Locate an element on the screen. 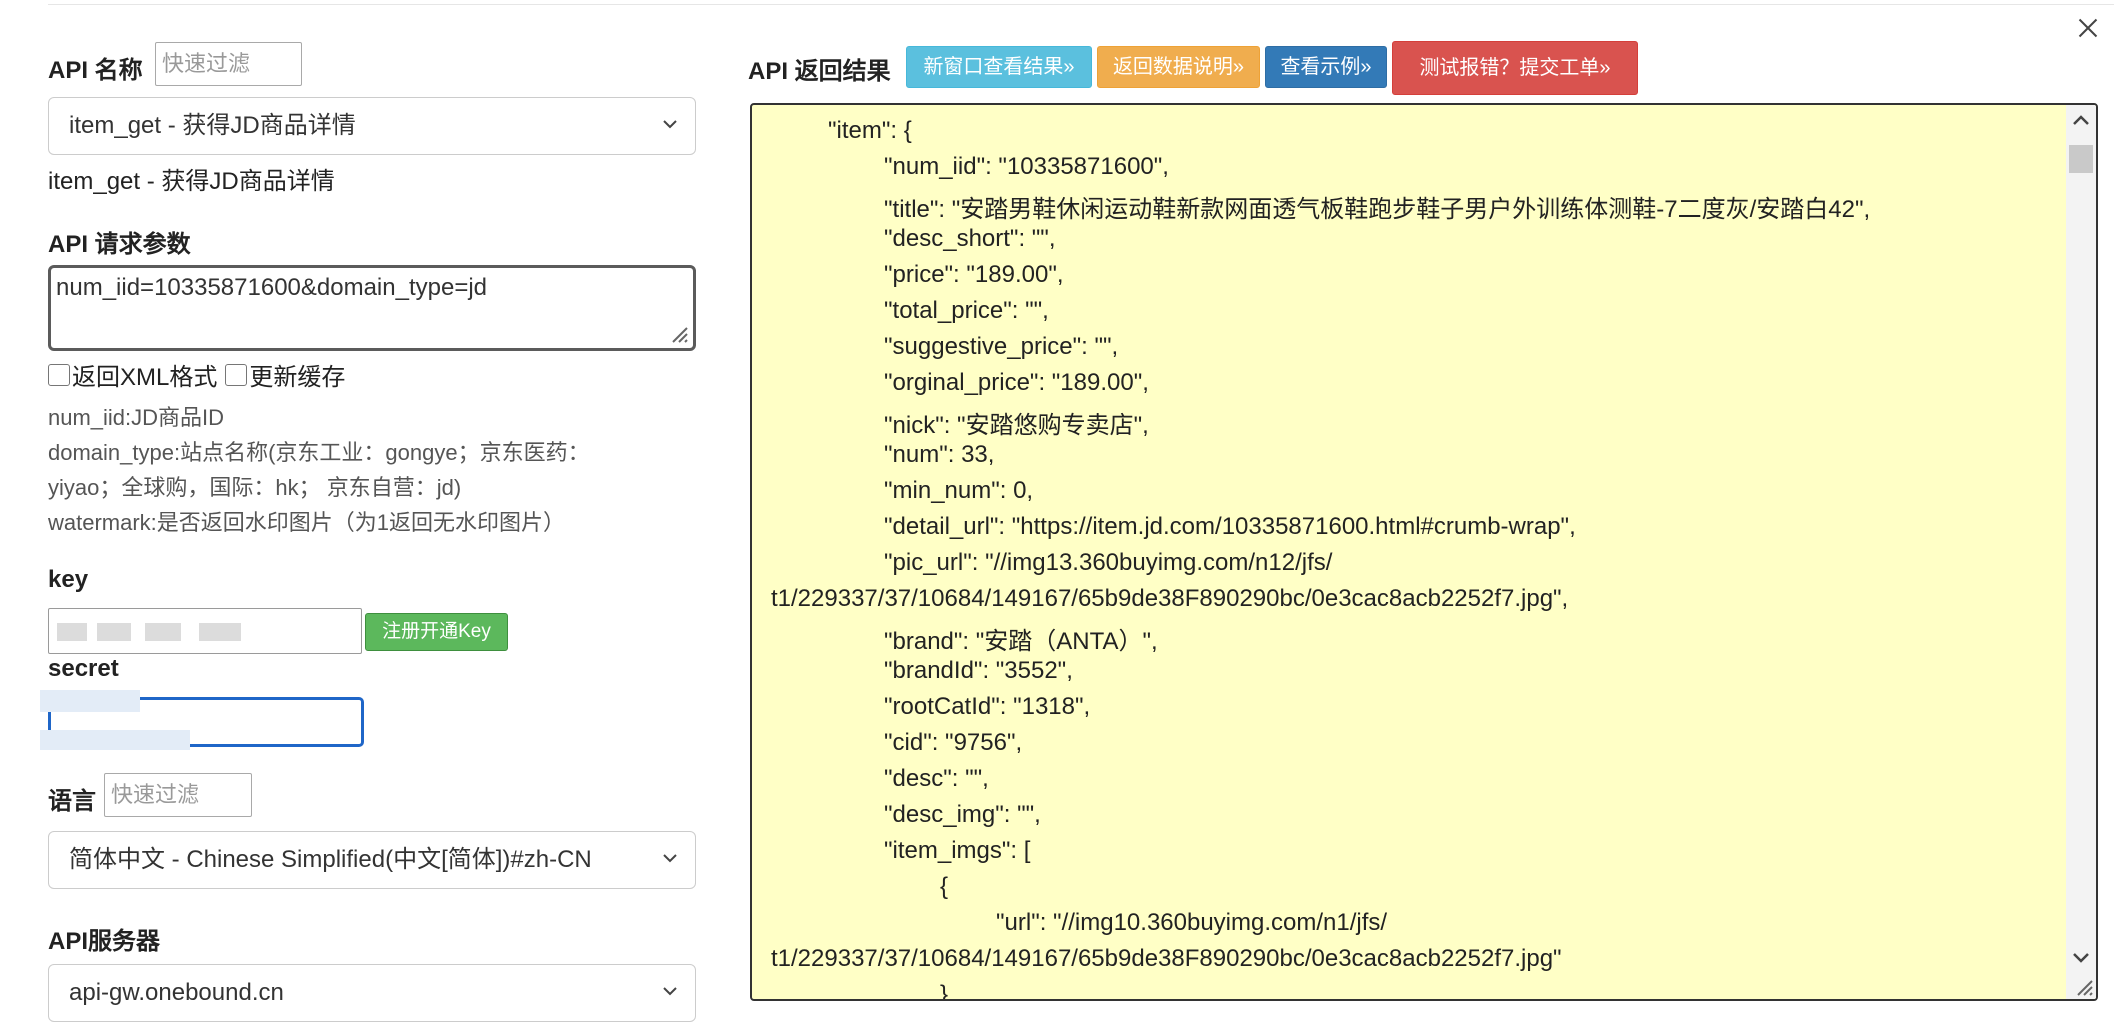 The height and width of the screenshot is (1034, 2114). json-line: "brand": "安踏（ANTA）", is located at coordinates (1021, 641).